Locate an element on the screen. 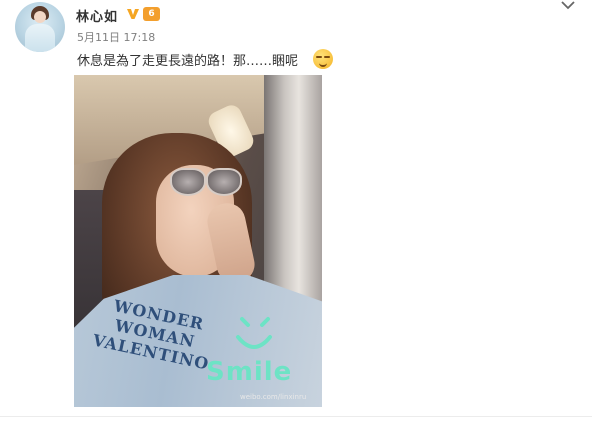 The image size is (592, 426). level-badge-icon: 6 is located at coordinates (151, 14).